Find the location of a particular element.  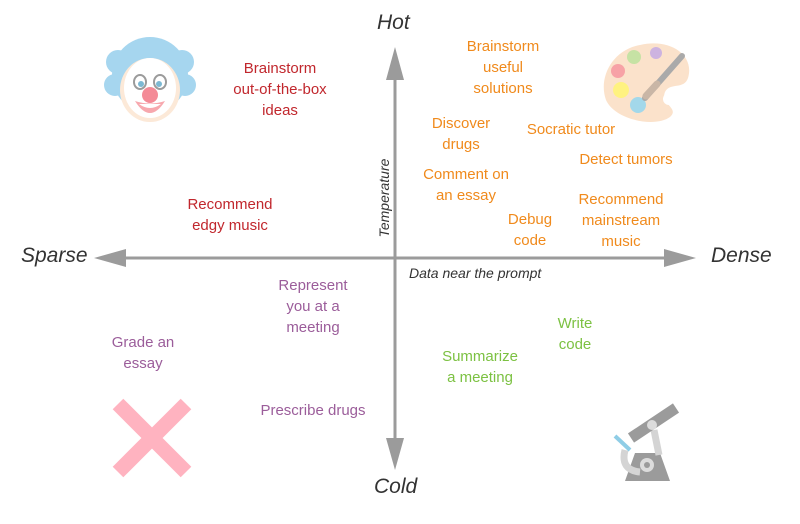

arrow-down is located at coordinates (395, 454).